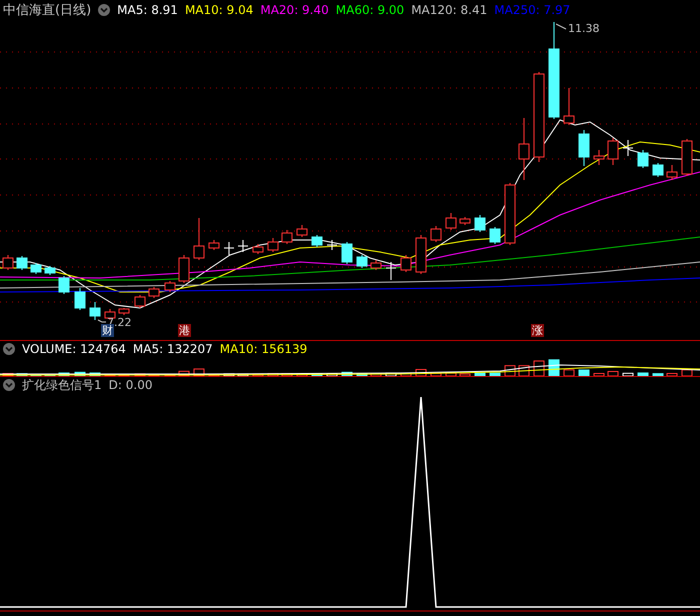 The height and width of the screenshot is (616, 700). Describe the element at coordinates (107, 330) in the screenshot. I see `event-badge: 财` at that location.